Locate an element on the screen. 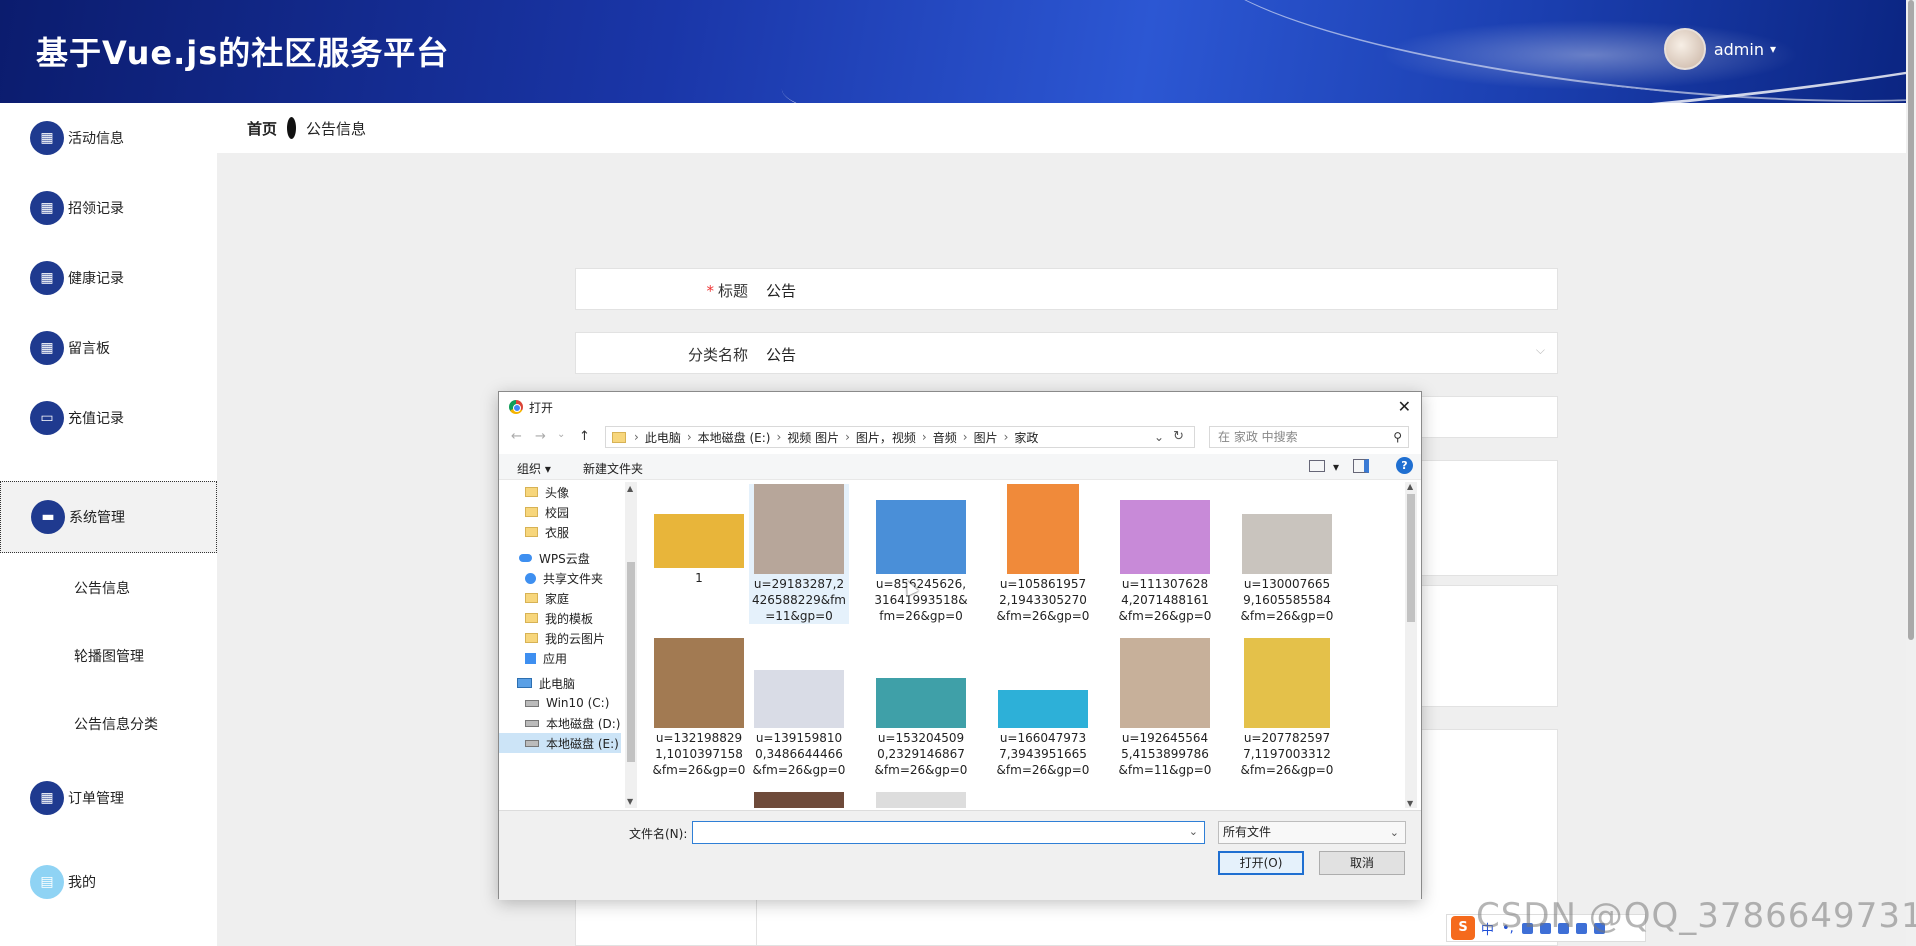 This screenshot has width=1916, height=946. file-item: u=1532045090,2329146867&fm=26&gp=0 is located at coordinates (921, 708).